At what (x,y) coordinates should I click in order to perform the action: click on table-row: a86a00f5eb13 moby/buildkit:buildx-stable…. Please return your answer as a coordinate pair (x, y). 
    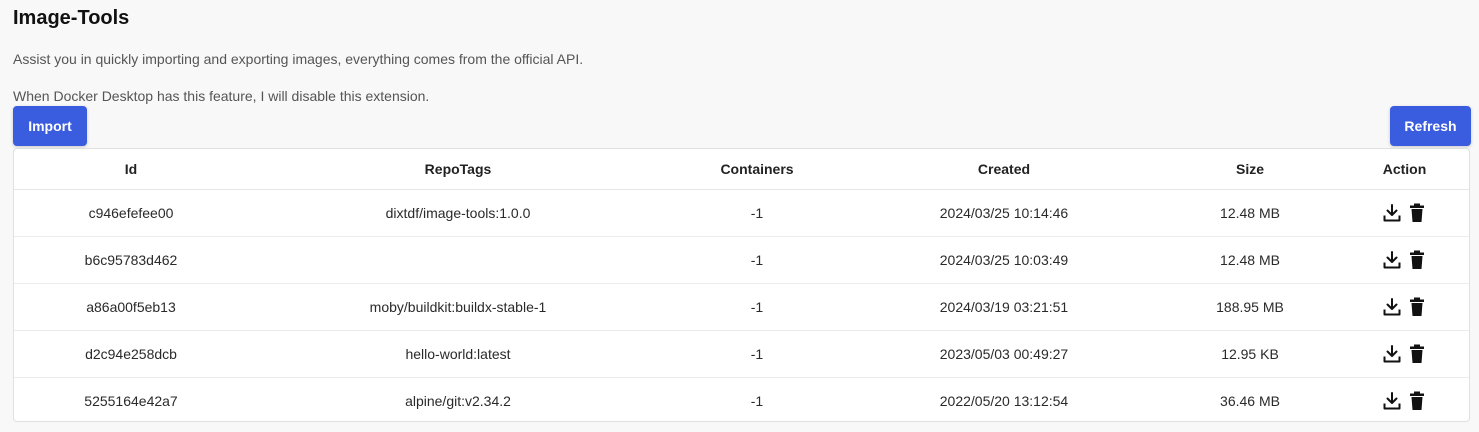
    Looking at the image, I should click on (741, 307).